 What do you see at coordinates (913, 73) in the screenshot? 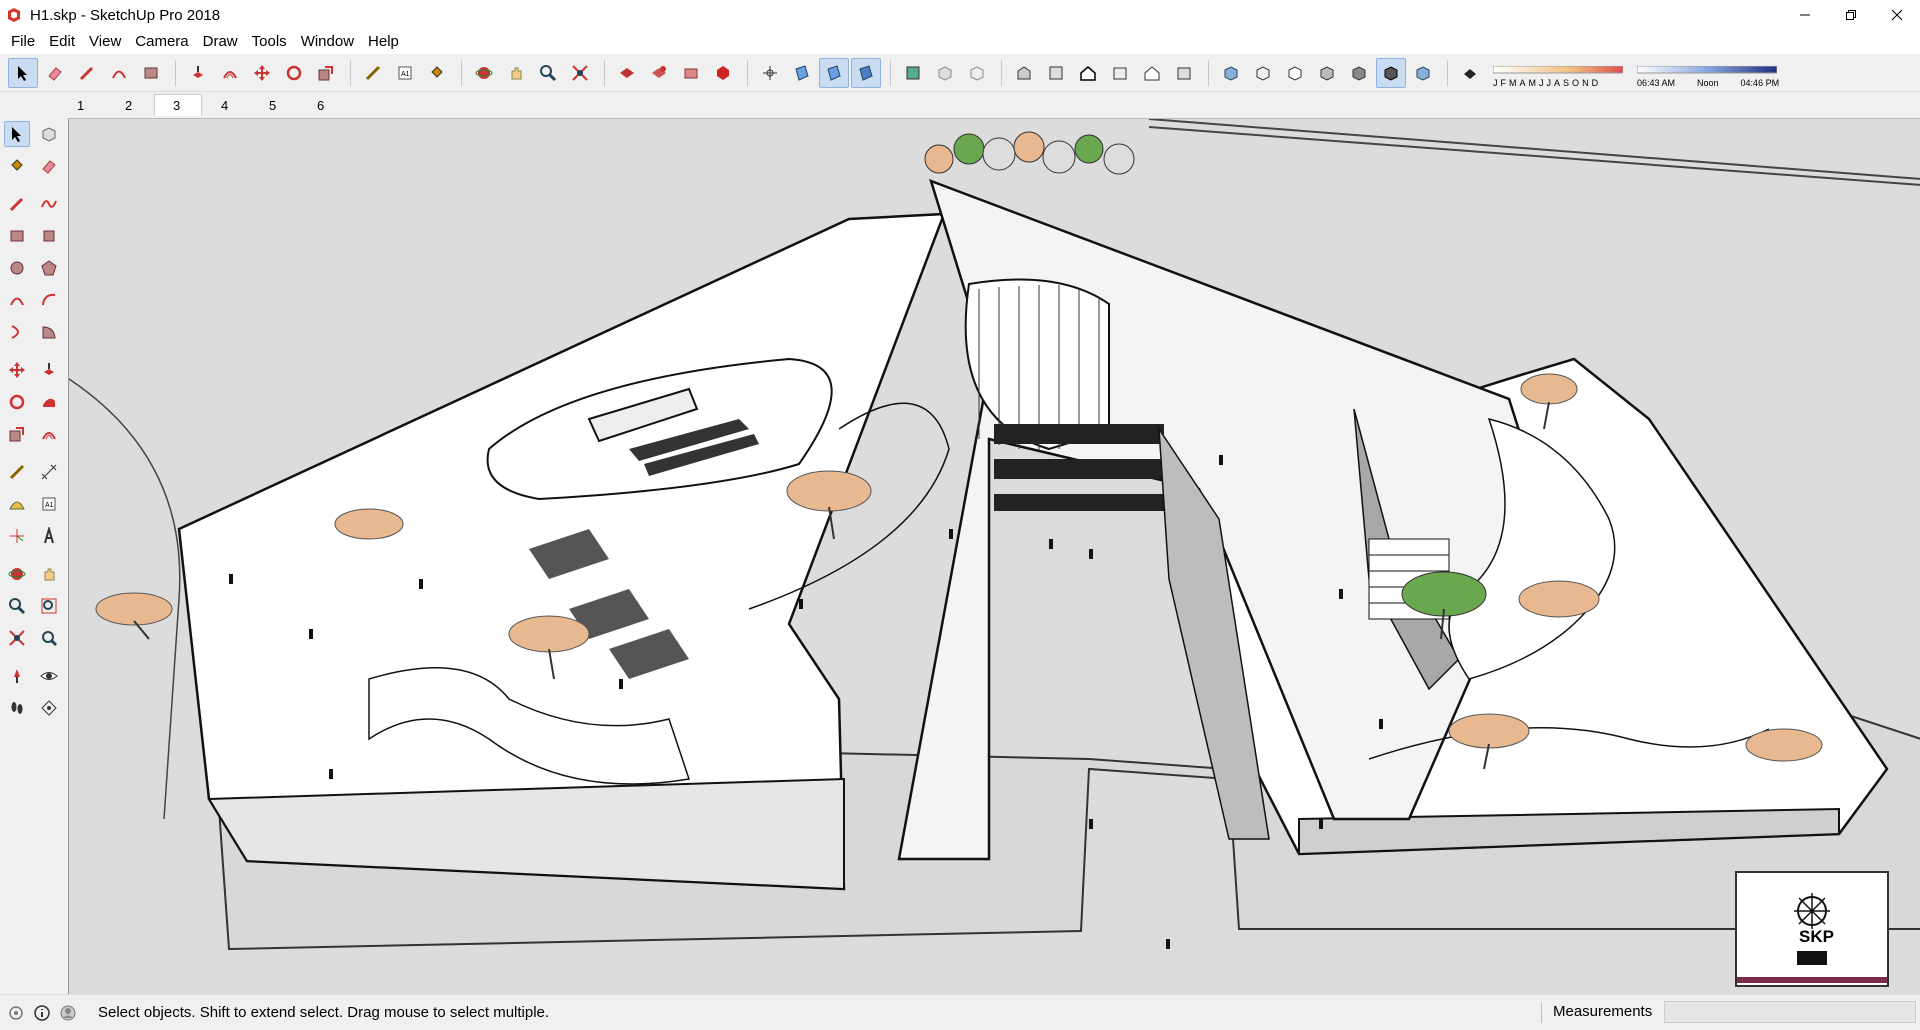
I see `styles-button` at bounding box center [913, 73].